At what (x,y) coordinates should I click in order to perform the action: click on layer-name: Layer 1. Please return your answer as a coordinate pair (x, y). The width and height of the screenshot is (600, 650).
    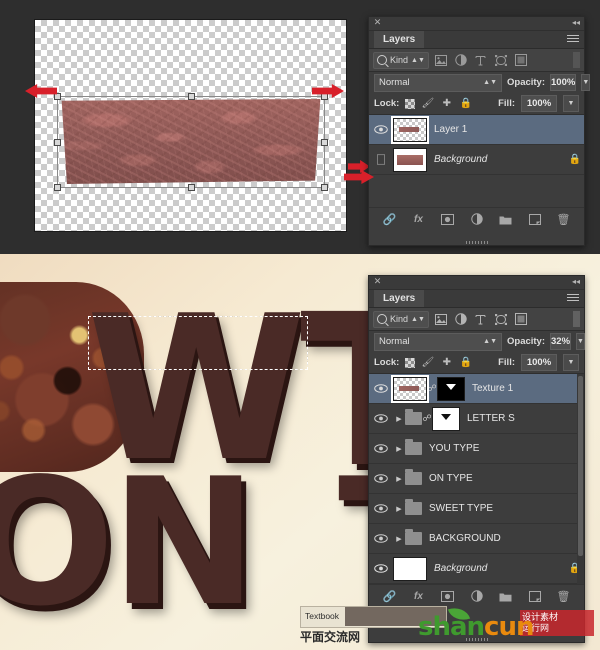
    Looking at the image, I should click on (505, 129).